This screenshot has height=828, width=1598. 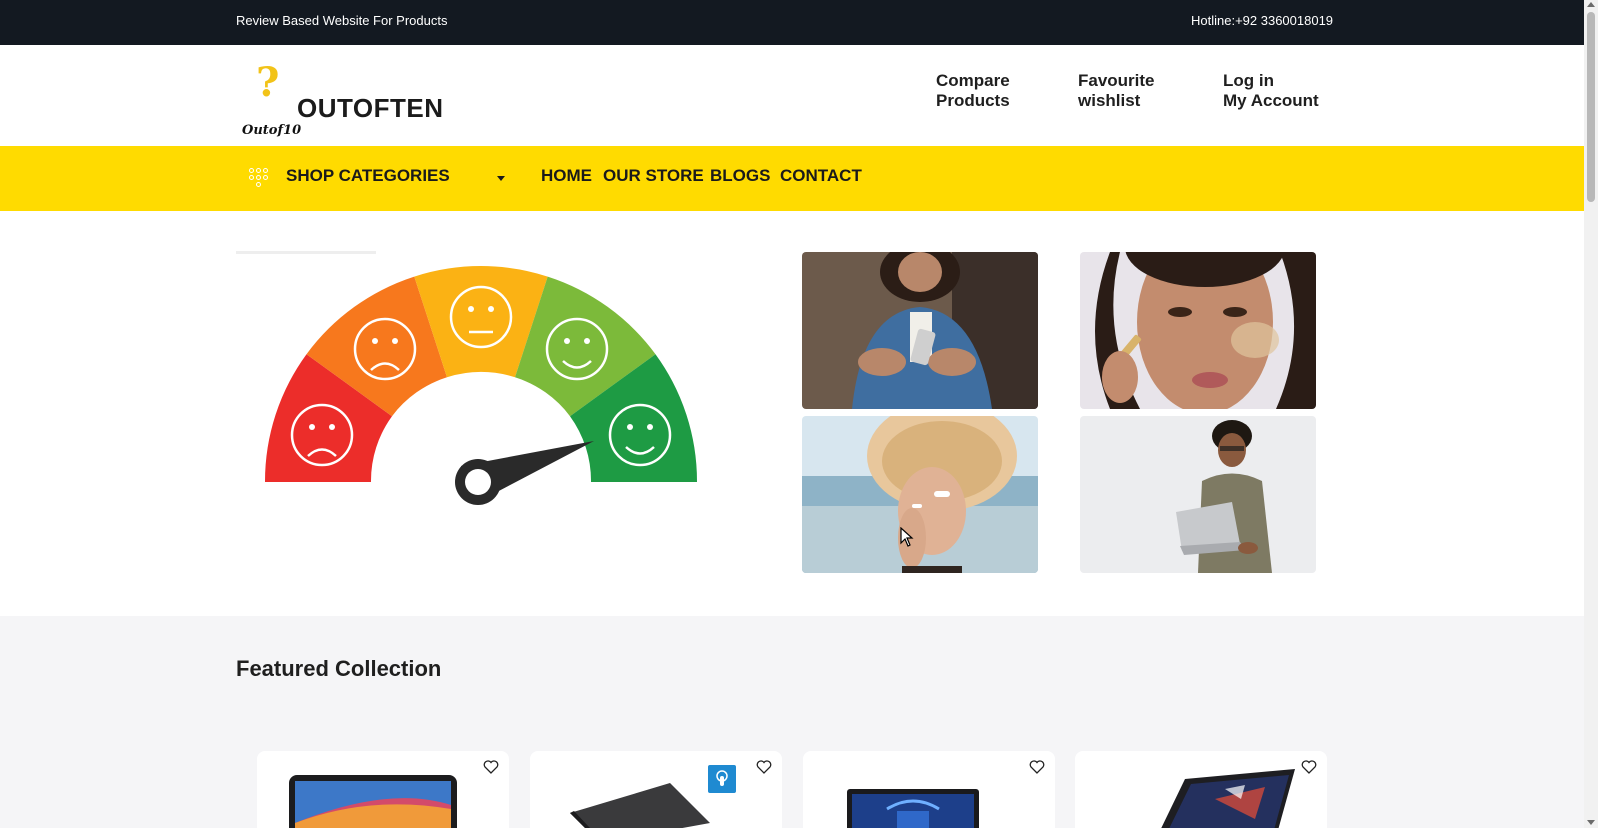 I want to click on scrollbar-thumb, so click(x=1591, y=107).